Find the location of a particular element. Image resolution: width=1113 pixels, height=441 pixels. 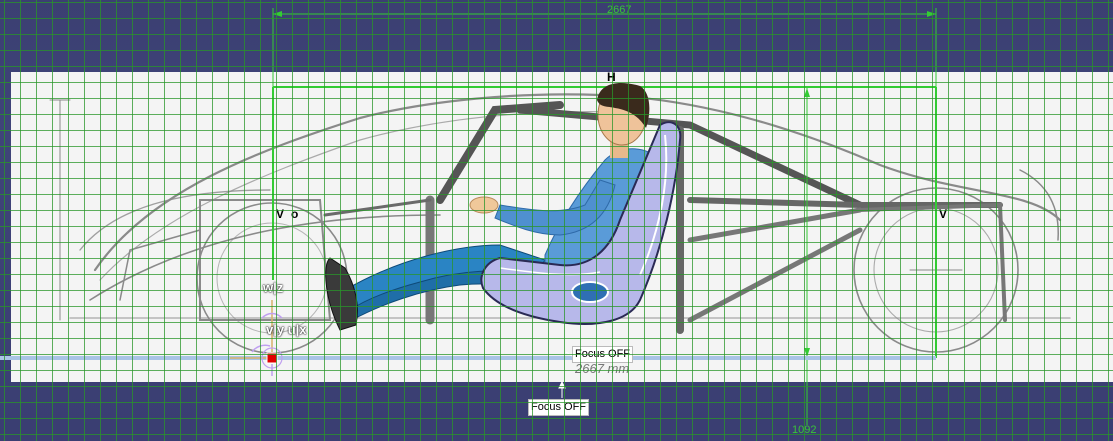

focus-off-indicator: Focus OFF is located at coordinates (603, 354).